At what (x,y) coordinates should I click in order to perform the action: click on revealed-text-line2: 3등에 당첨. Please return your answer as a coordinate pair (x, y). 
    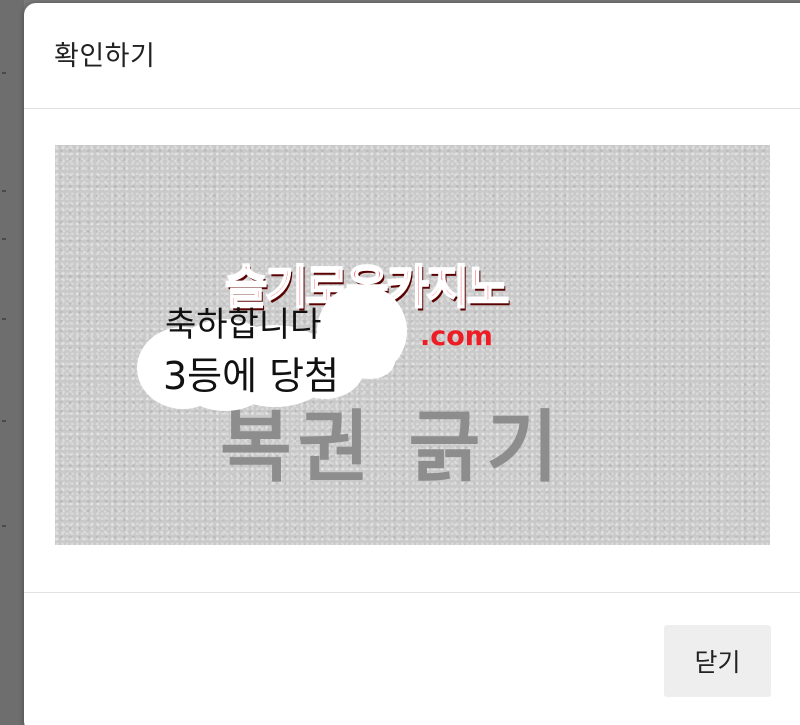
    Looking at the image, I should click on (251, 376).